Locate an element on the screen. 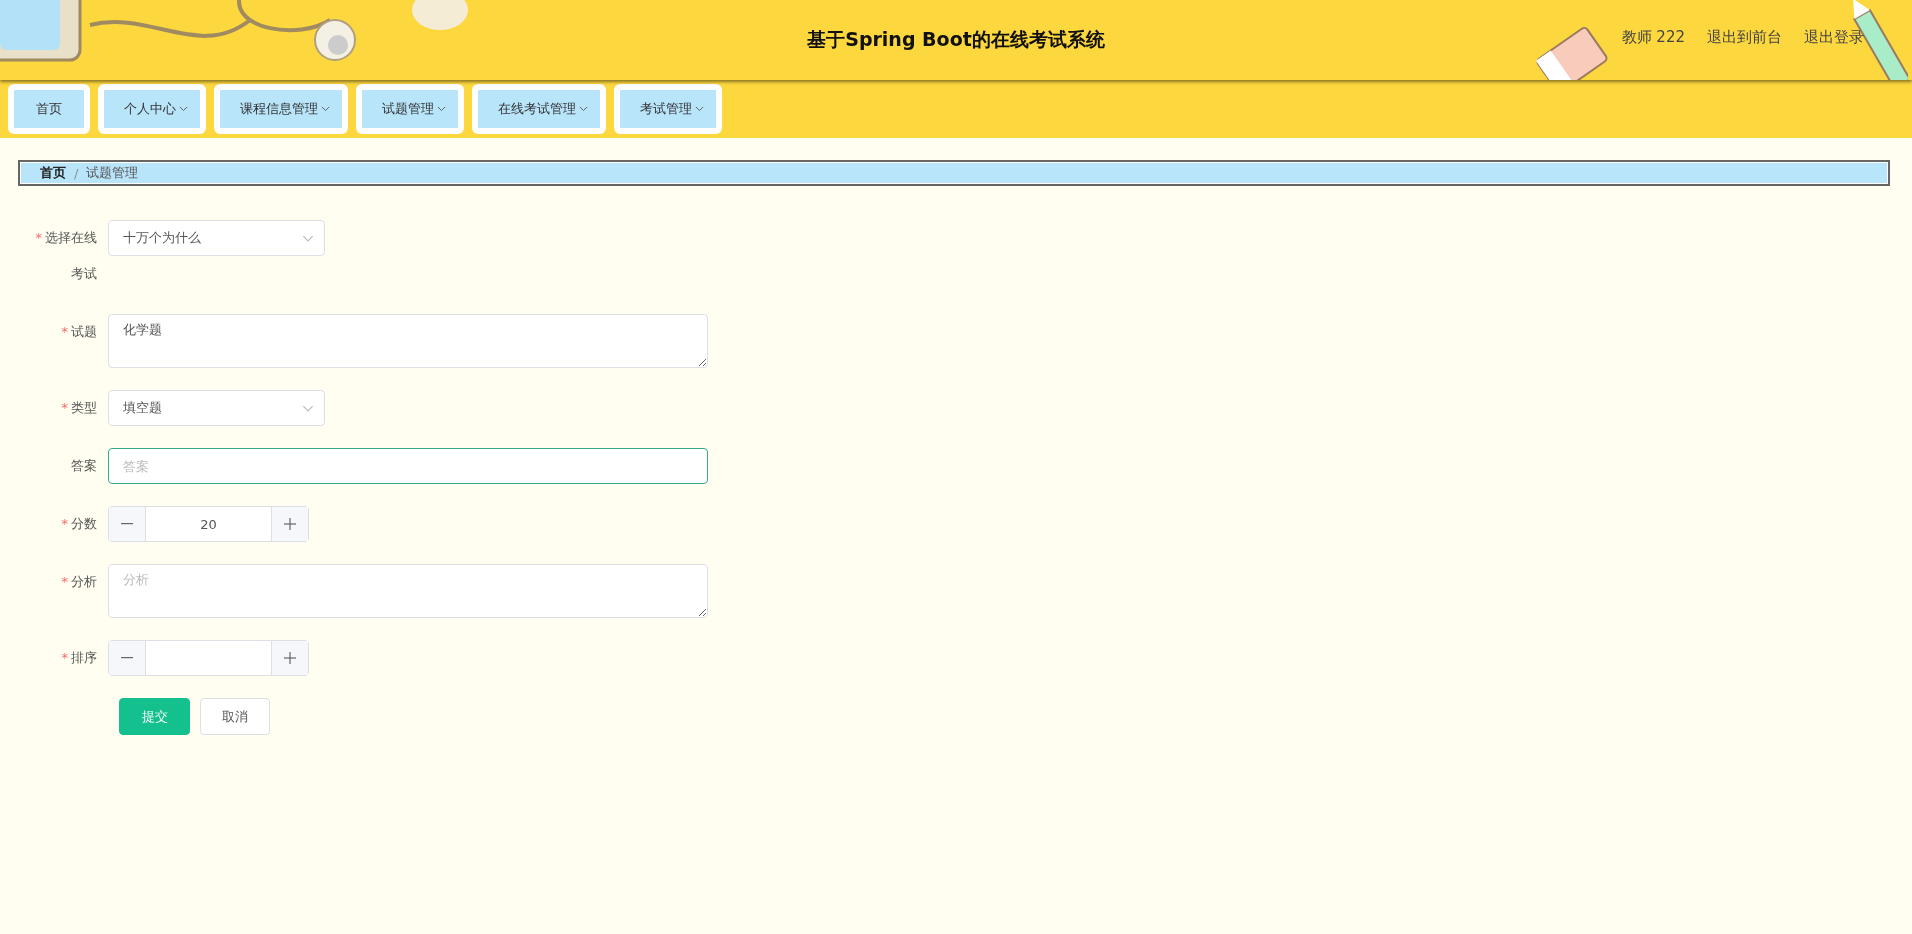  nav-menu-item: 个人中心 is located at coordinates (152, 109).